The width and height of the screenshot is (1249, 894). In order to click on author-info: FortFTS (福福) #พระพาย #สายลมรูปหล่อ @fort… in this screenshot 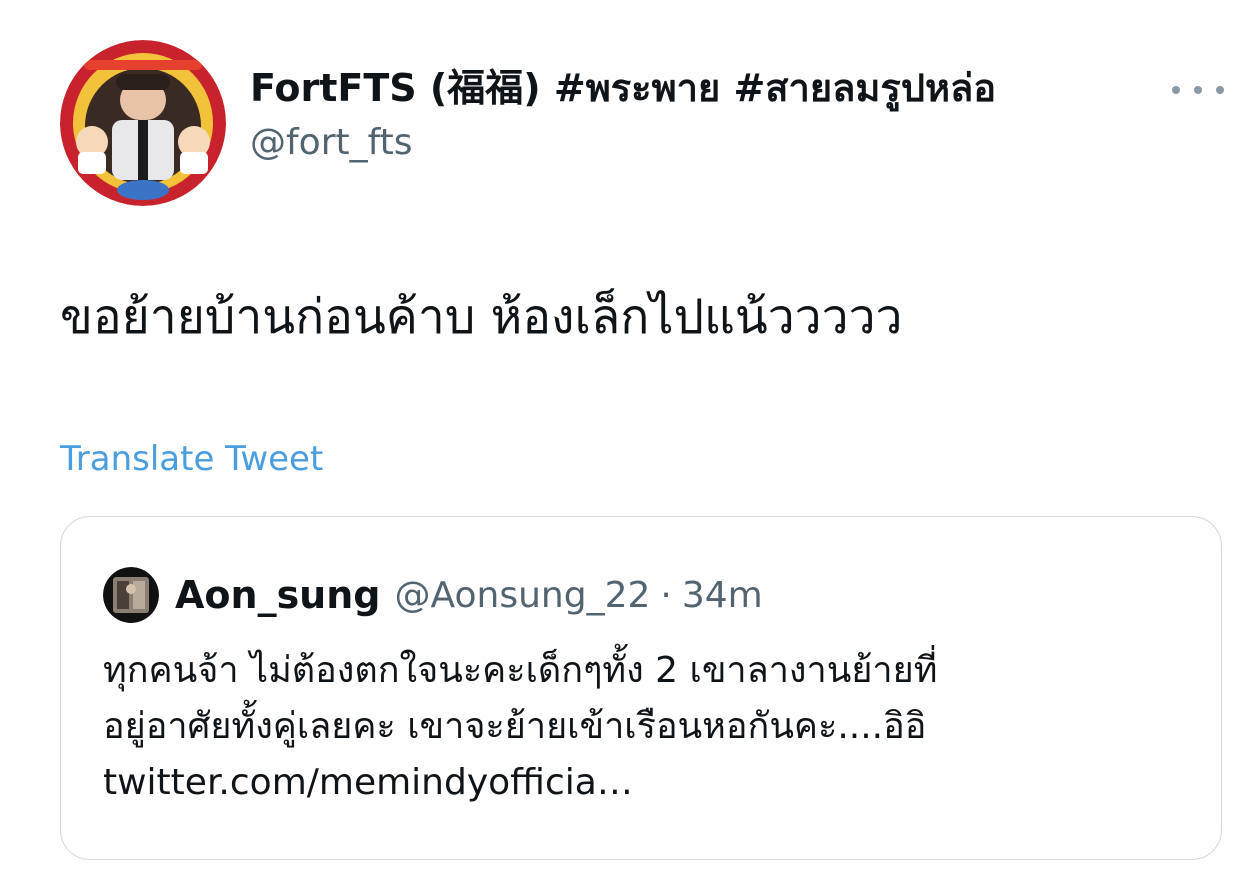, I will do `click(623, 114)`.